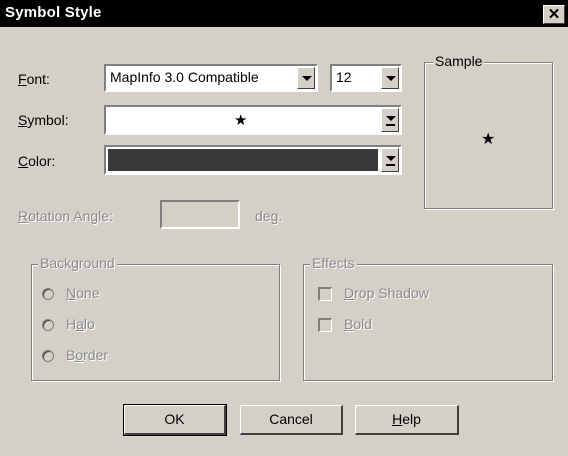  I want to click on help-button: Help, so click(407, 420).